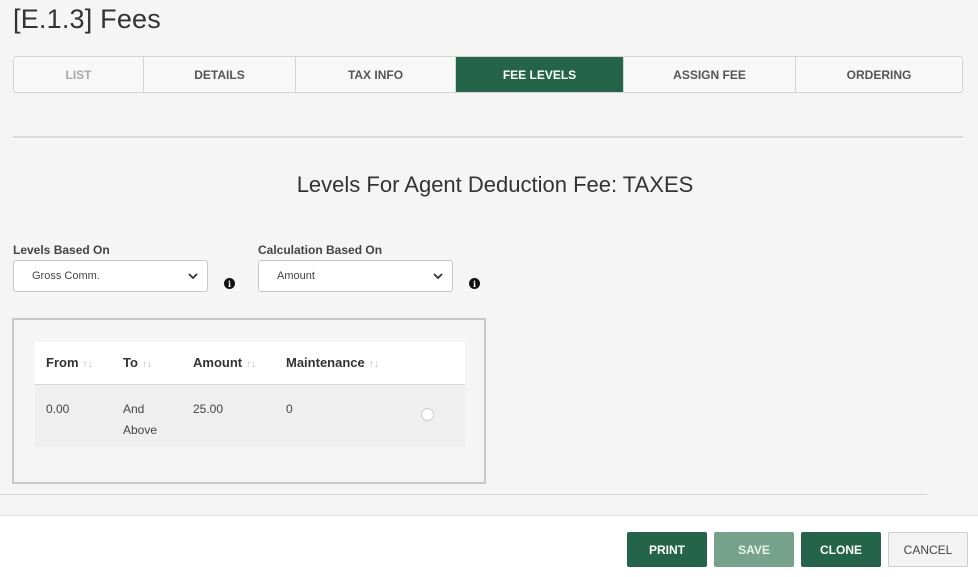 The height and width of the screenshot is (577, 978). I want to click on calculation-based-on-value: Amount, so click(296, 276).